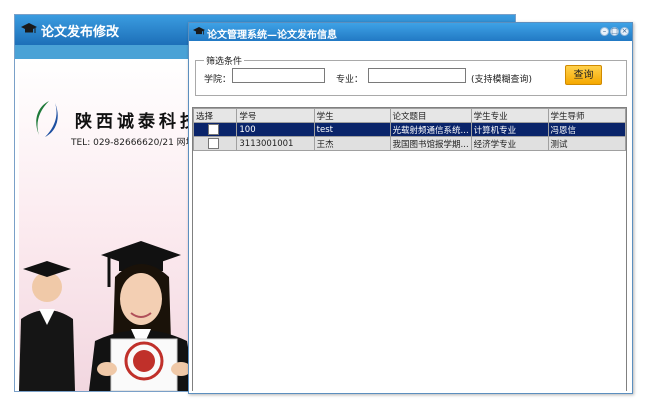 The width and height of the screenshot is (646, 416). What do you see at coordinates (586, 143) in the screenshot?
I see `advisor-cell: 测试` at bounding box center [586, 143].